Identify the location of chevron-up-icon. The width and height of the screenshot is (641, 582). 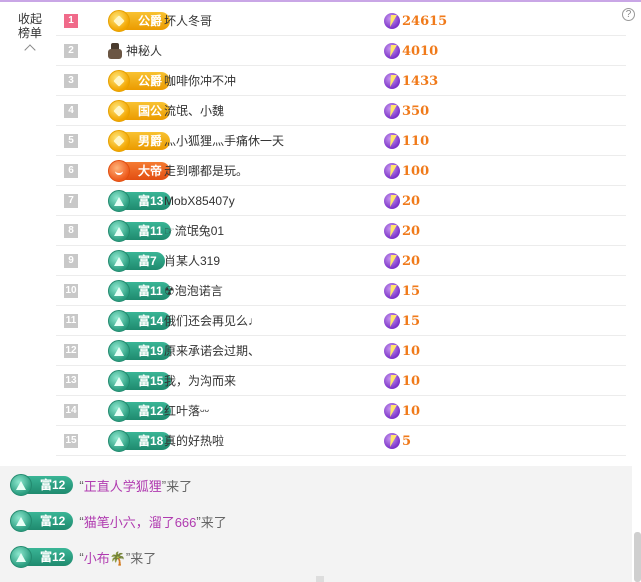
(30, 50).